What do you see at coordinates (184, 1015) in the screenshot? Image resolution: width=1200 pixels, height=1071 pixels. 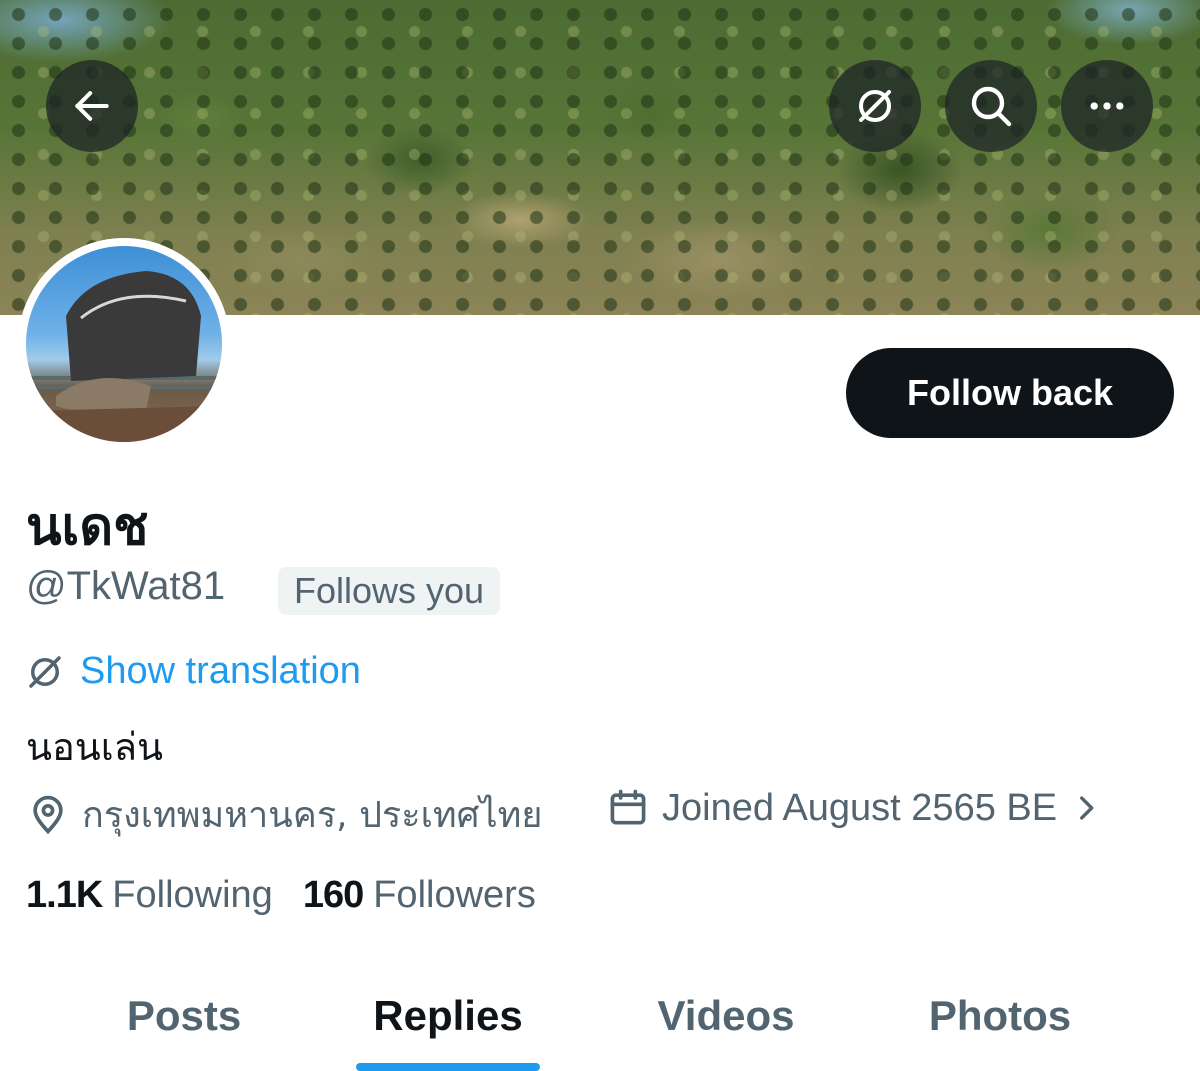 I see `tab-posts: Posts` at bounding box center [184, 1015].